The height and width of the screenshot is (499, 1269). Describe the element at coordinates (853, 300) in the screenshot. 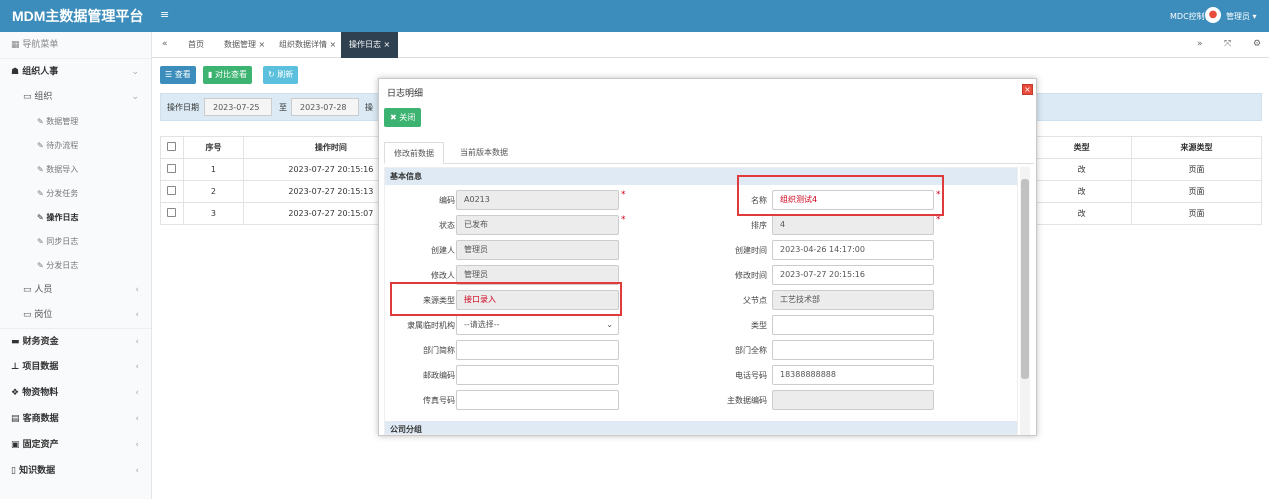

I see `parent-field: 工艺技术部` at that location.